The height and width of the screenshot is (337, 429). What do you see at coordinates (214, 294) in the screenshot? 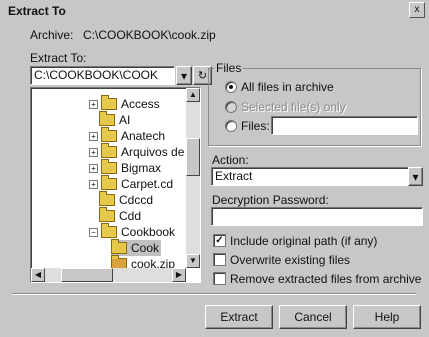
I see `divider` at bounding box center [214, 294].